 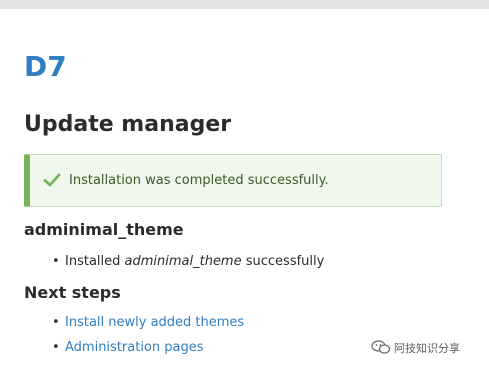 I want to click on administration-pages-link: Administration pages, so click(x=134, y=347).